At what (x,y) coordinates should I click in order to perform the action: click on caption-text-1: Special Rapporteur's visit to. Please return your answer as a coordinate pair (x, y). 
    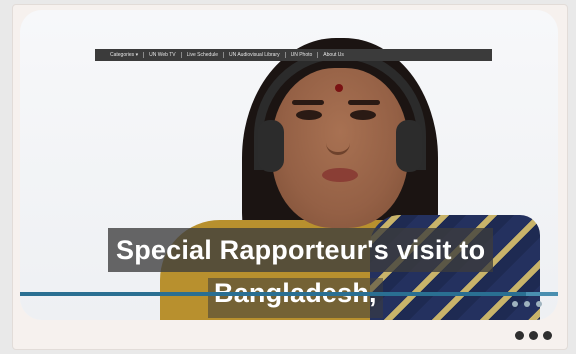
    Looking at the image, I should click on (301, 249).